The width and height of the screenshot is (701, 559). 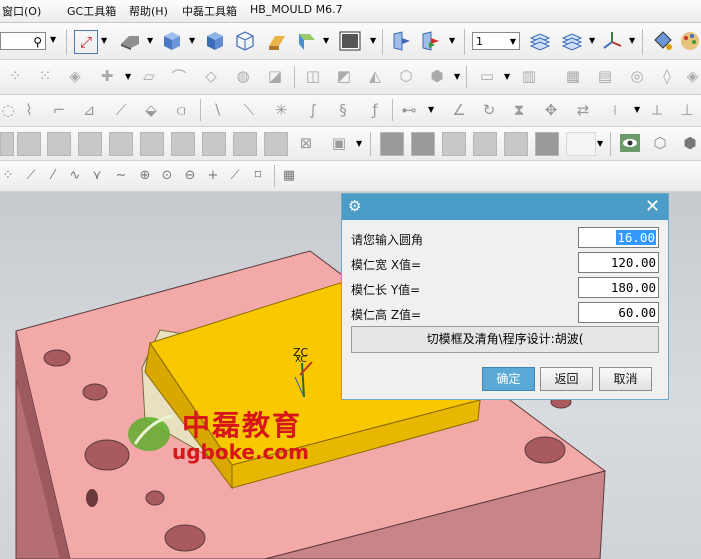 I want to click on ruled-button: ▥, so click(x=529, y=76).